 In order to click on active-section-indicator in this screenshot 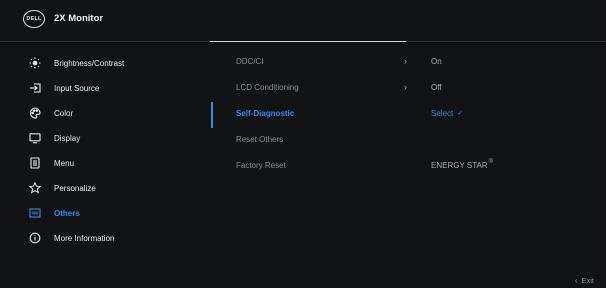, I will do `click(212, 115)`.